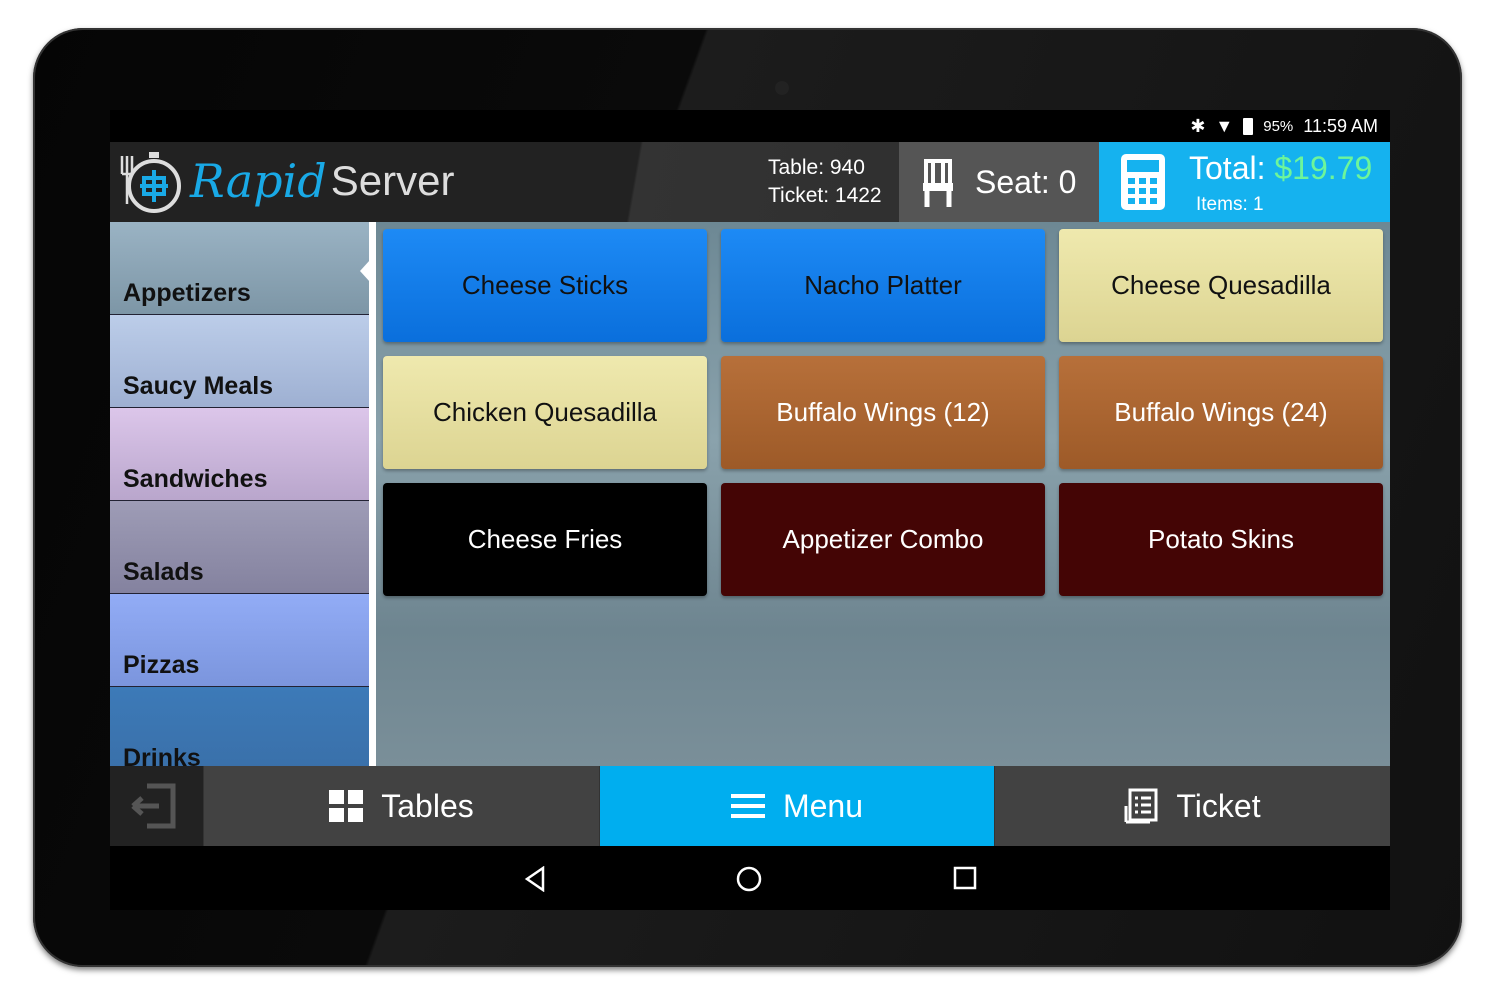 This screenshot has height=1000, width=1500. I want to click on category-drinks: Drinks, so click(239, 726).